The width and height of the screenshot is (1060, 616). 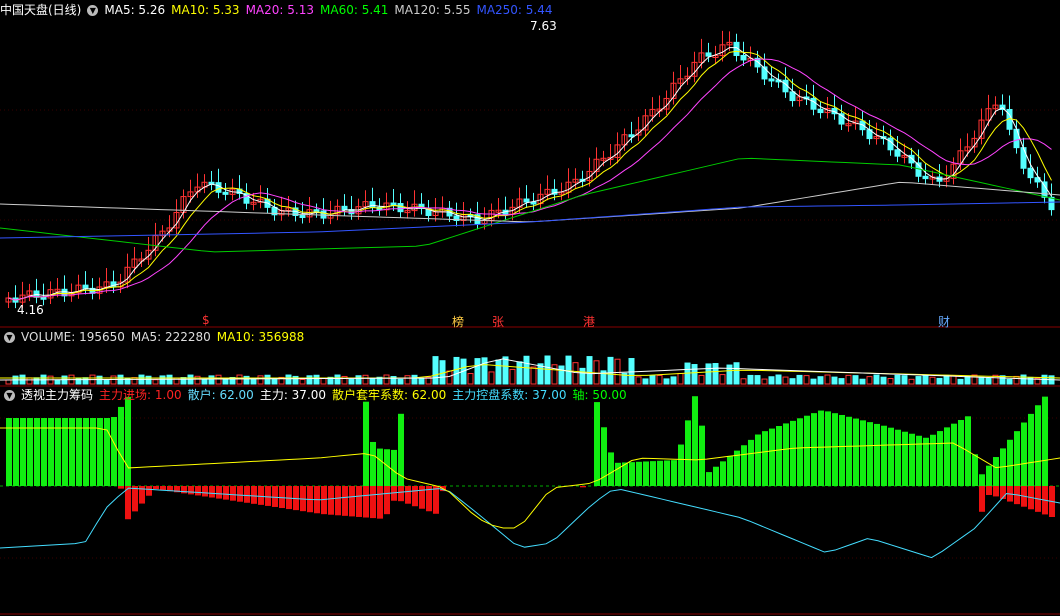 I want to click on ma-legend-item-1: MA10: 5.33, so click(x=205, y=10).